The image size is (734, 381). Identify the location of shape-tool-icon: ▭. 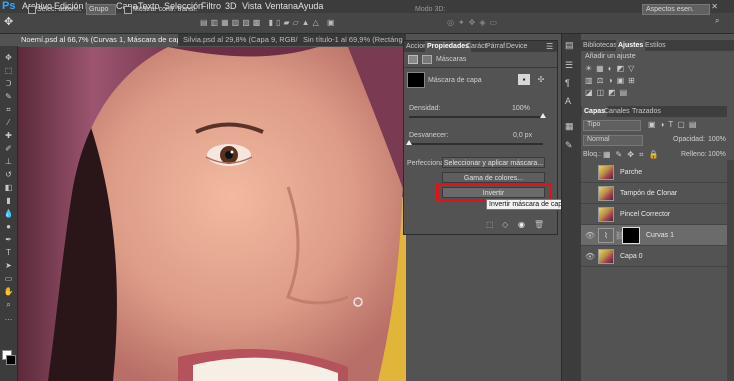
(8, 278).